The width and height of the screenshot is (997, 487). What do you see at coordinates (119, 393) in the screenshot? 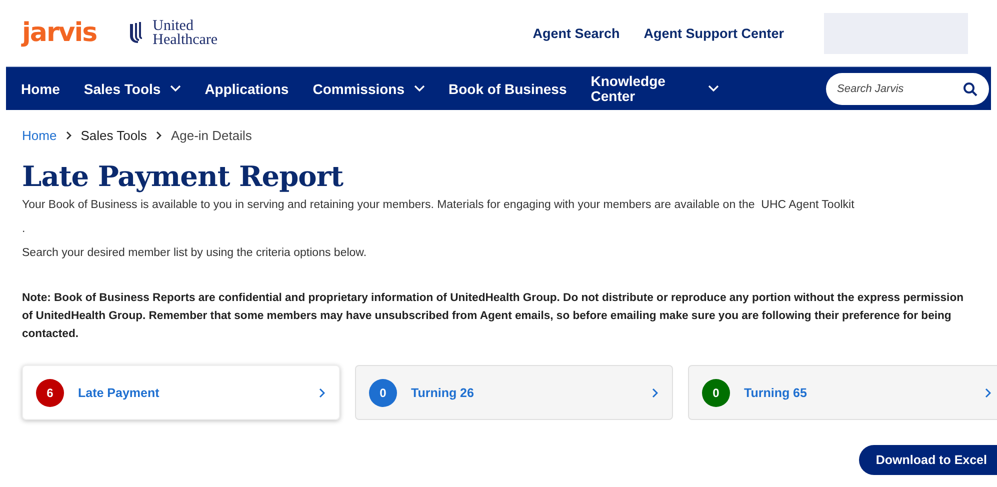
I see `card-label: Late Payment` at bounding box center [119, 393].